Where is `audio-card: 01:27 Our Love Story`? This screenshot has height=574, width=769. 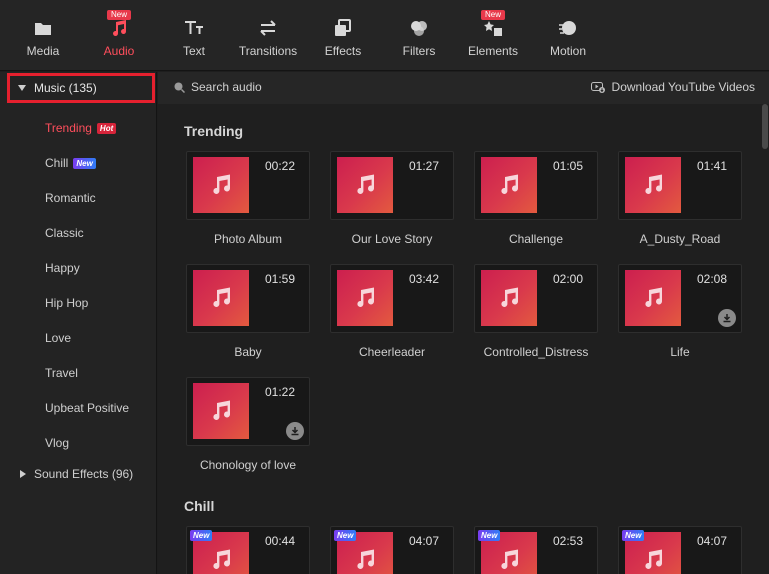 audio-card: 01:27 Our Love Story is located at coordinates (392, 198).